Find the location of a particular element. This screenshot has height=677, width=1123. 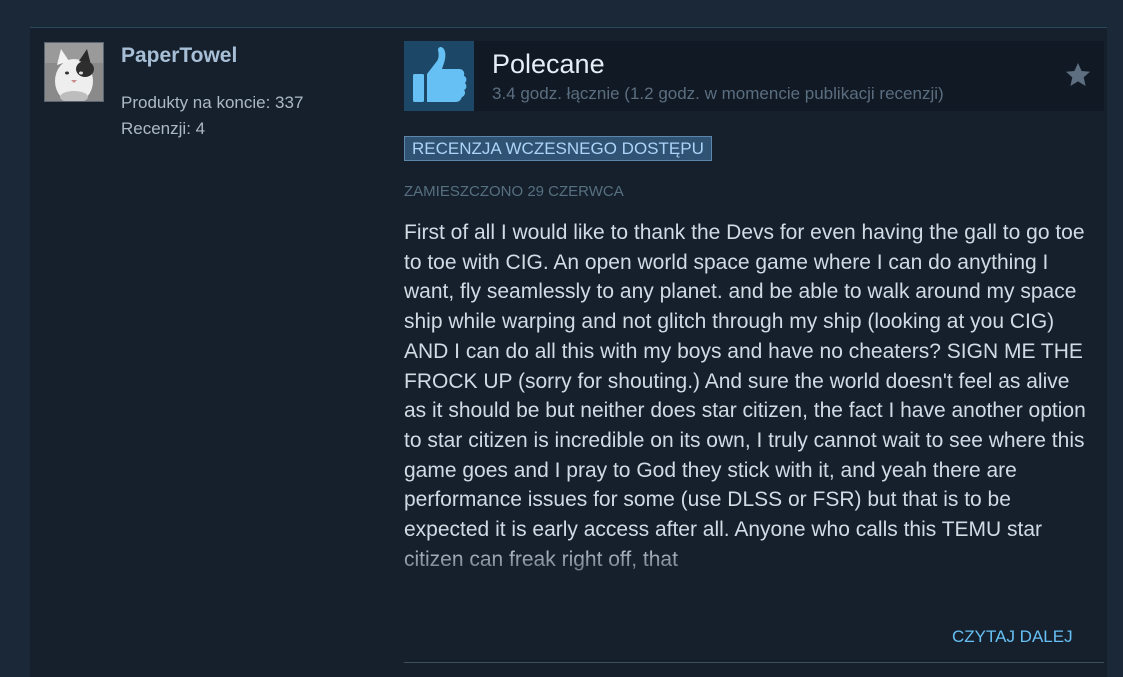

avatar is located at coordinates (74, 72).